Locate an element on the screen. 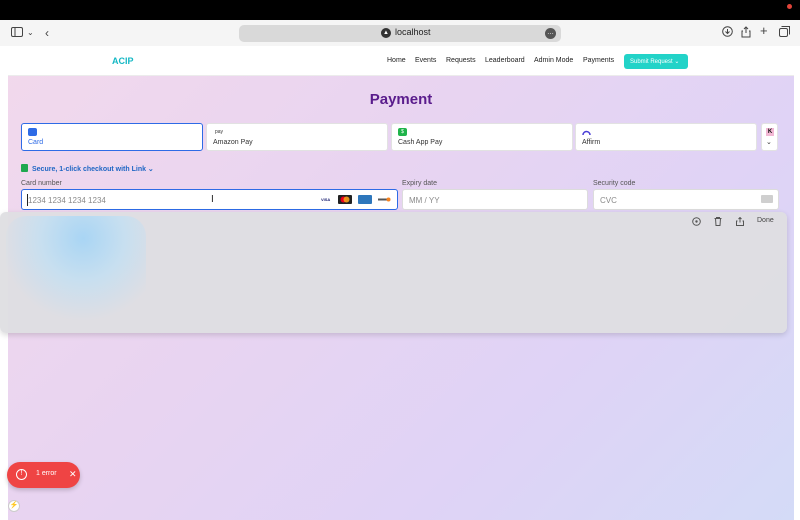  link-checkout: Secure, 1-click checkout with Link ⌄ is located at coordinates (87, 168).